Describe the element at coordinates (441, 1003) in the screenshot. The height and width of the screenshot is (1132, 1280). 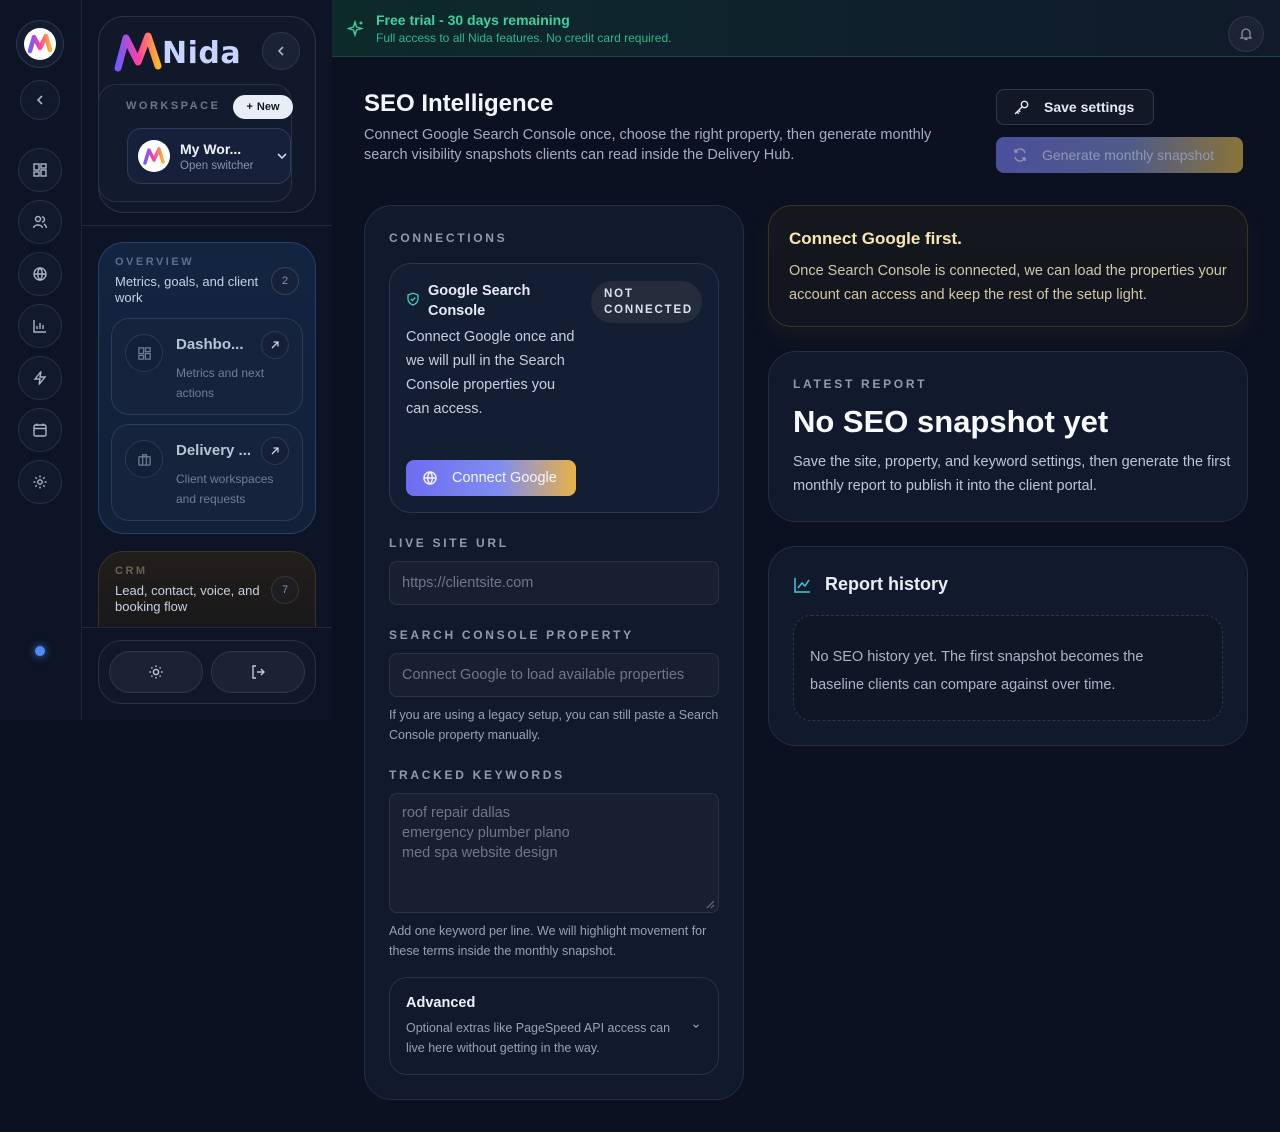
I see `advanced-title: Advanced` at that location.